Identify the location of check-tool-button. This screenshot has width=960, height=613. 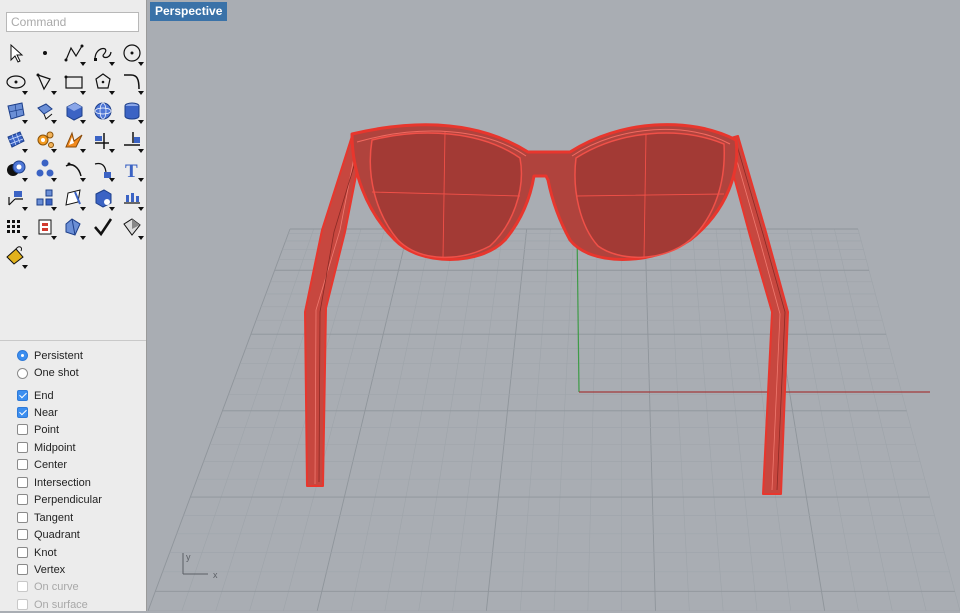
(103, 227).